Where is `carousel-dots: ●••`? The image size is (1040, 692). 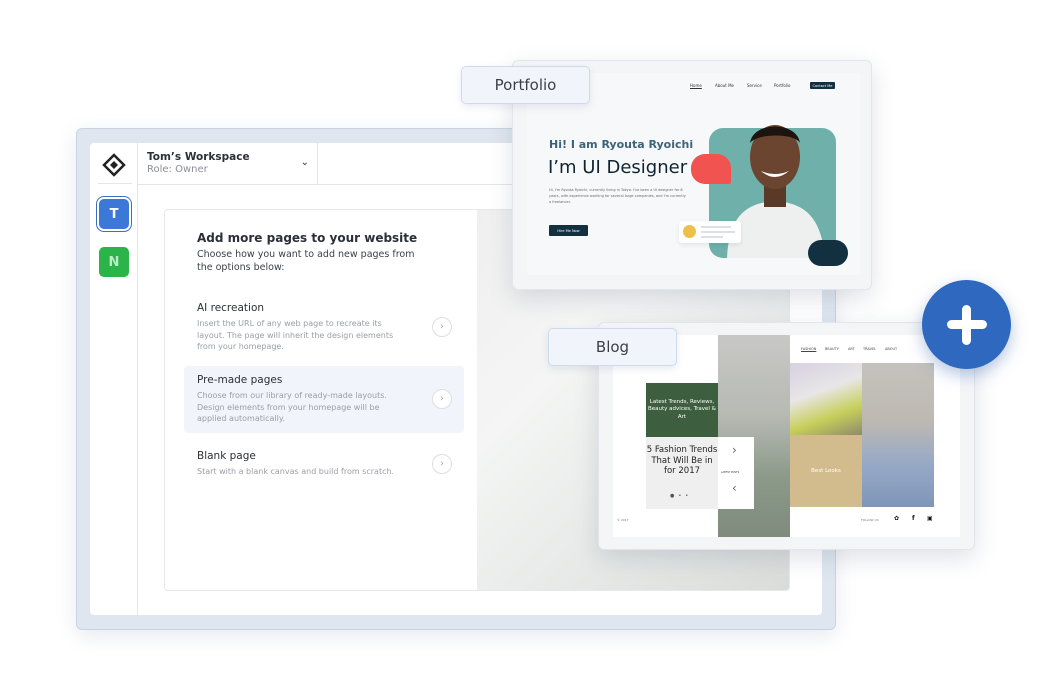
carousel-dots: ●•• is located at coordinates (681, 495).